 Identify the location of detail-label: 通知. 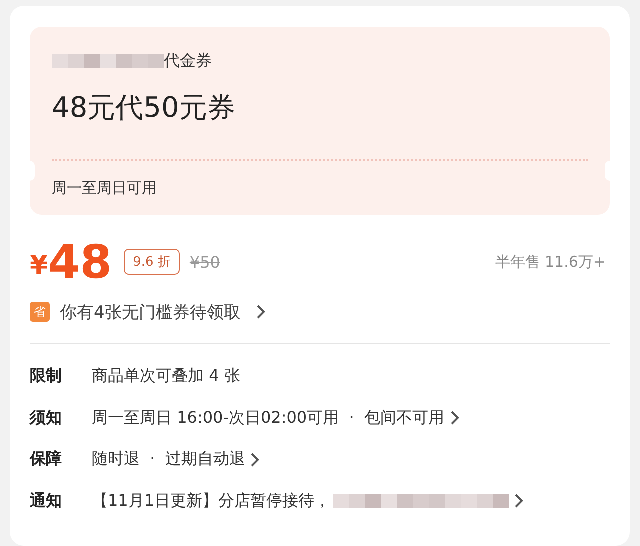
(46, 501).